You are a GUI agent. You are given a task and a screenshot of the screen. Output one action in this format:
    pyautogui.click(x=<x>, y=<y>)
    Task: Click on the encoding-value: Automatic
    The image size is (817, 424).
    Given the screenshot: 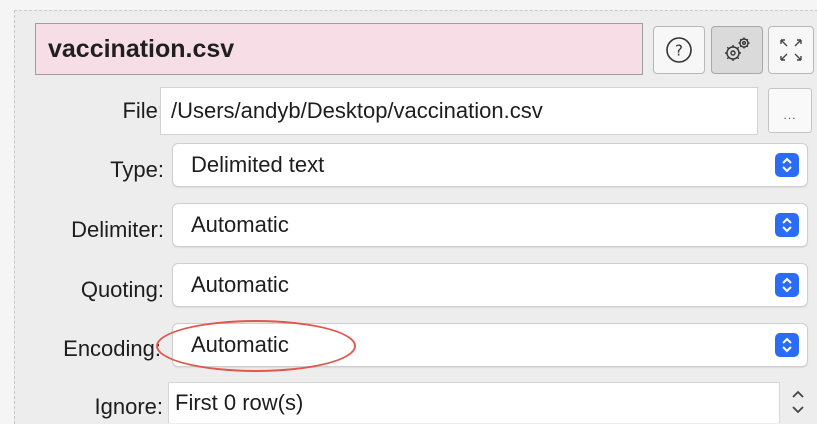 What is the action you would take?
    pyautogui.click(x=240, y=344)
    